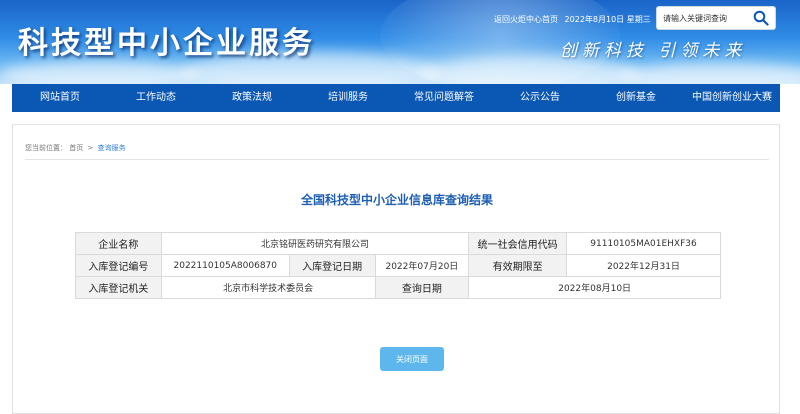 This screenshot has width=800, height=414. I want to click on back-home-link: 返回火炬中心首页, so click(526, 19).